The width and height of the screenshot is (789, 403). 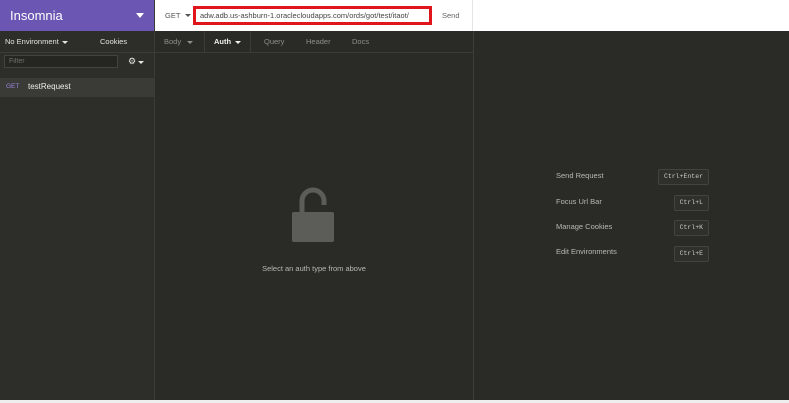 I want to click on shortcut-label-send-request: Send Request, so click(x=580, y=175).